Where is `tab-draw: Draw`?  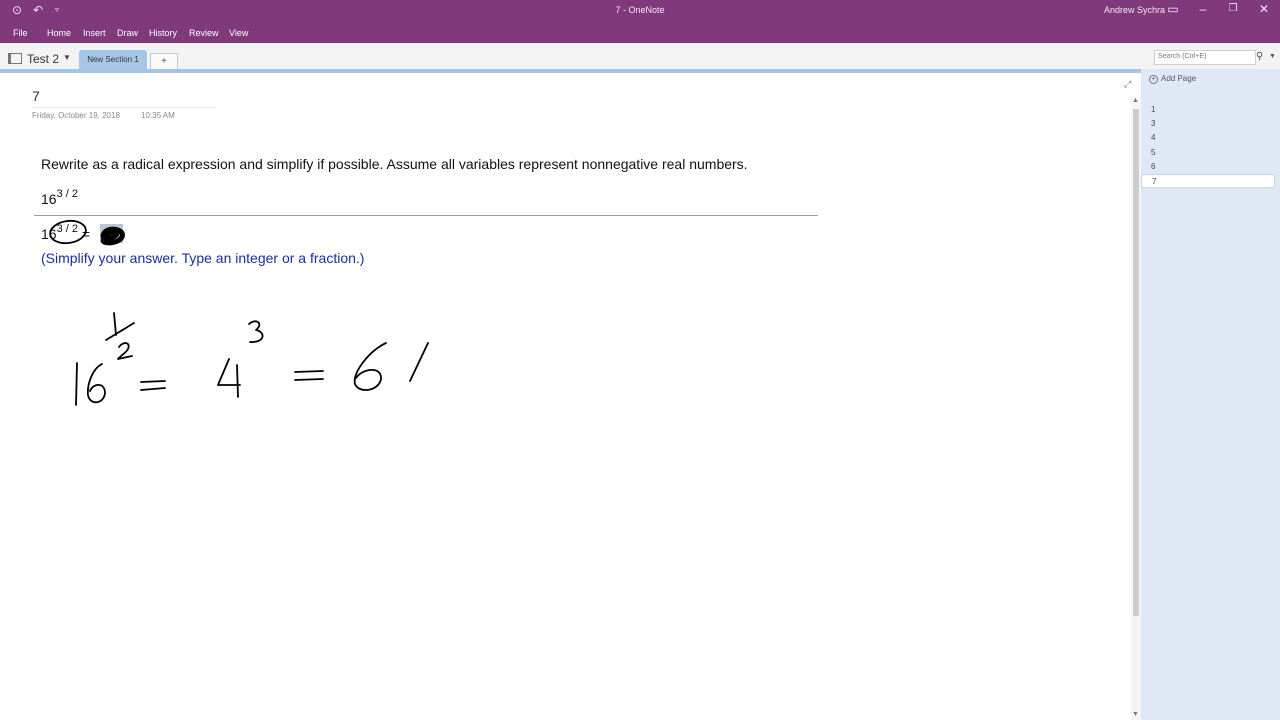 tab-draw: Draw is located at coordinates (127, 33).